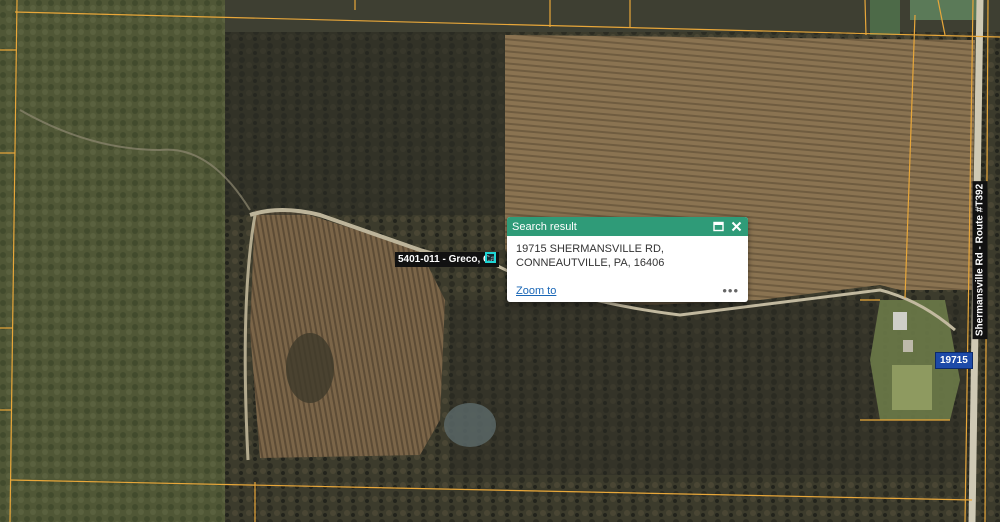 This screenshot has width=1000, height=522. What do you see at coordinates (736, 227) in the screenshot?
I see `close-icon` at bounding box center [736, 227].